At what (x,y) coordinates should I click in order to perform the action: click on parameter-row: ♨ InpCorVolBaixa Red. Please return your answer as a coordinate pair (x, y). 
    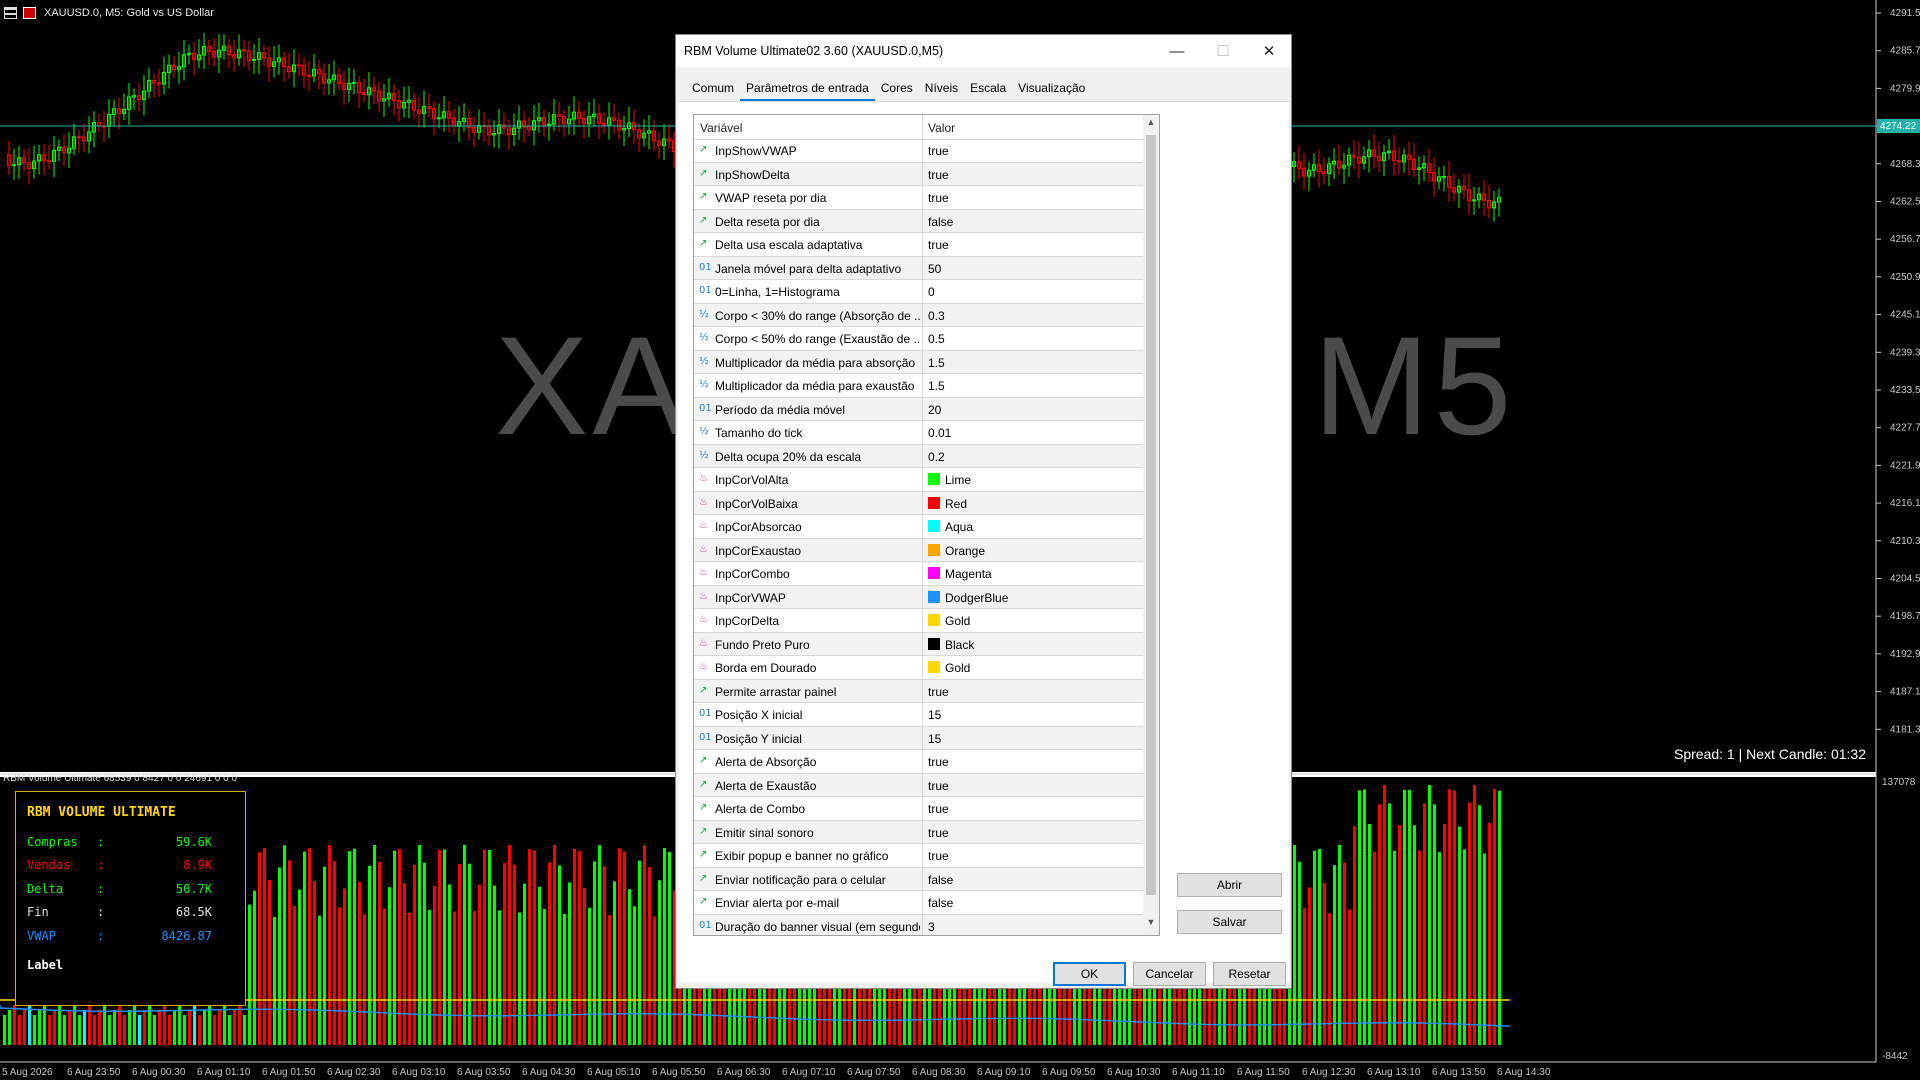
    Looking at the image, I should click on (919, 503).